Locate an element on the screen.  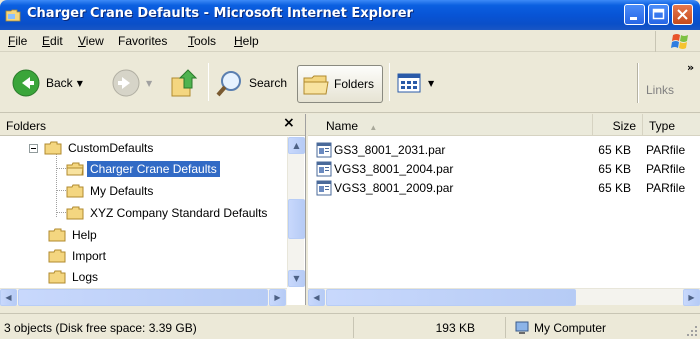
up-folder-icon is located at coordinates (184, 83).